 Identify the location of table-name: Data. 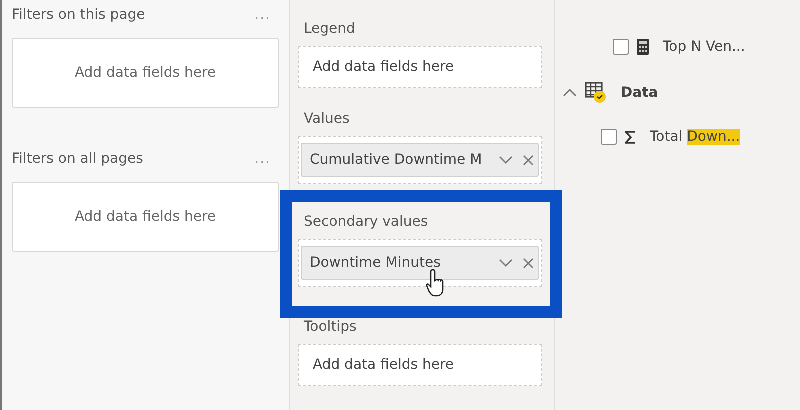
(639, 93).